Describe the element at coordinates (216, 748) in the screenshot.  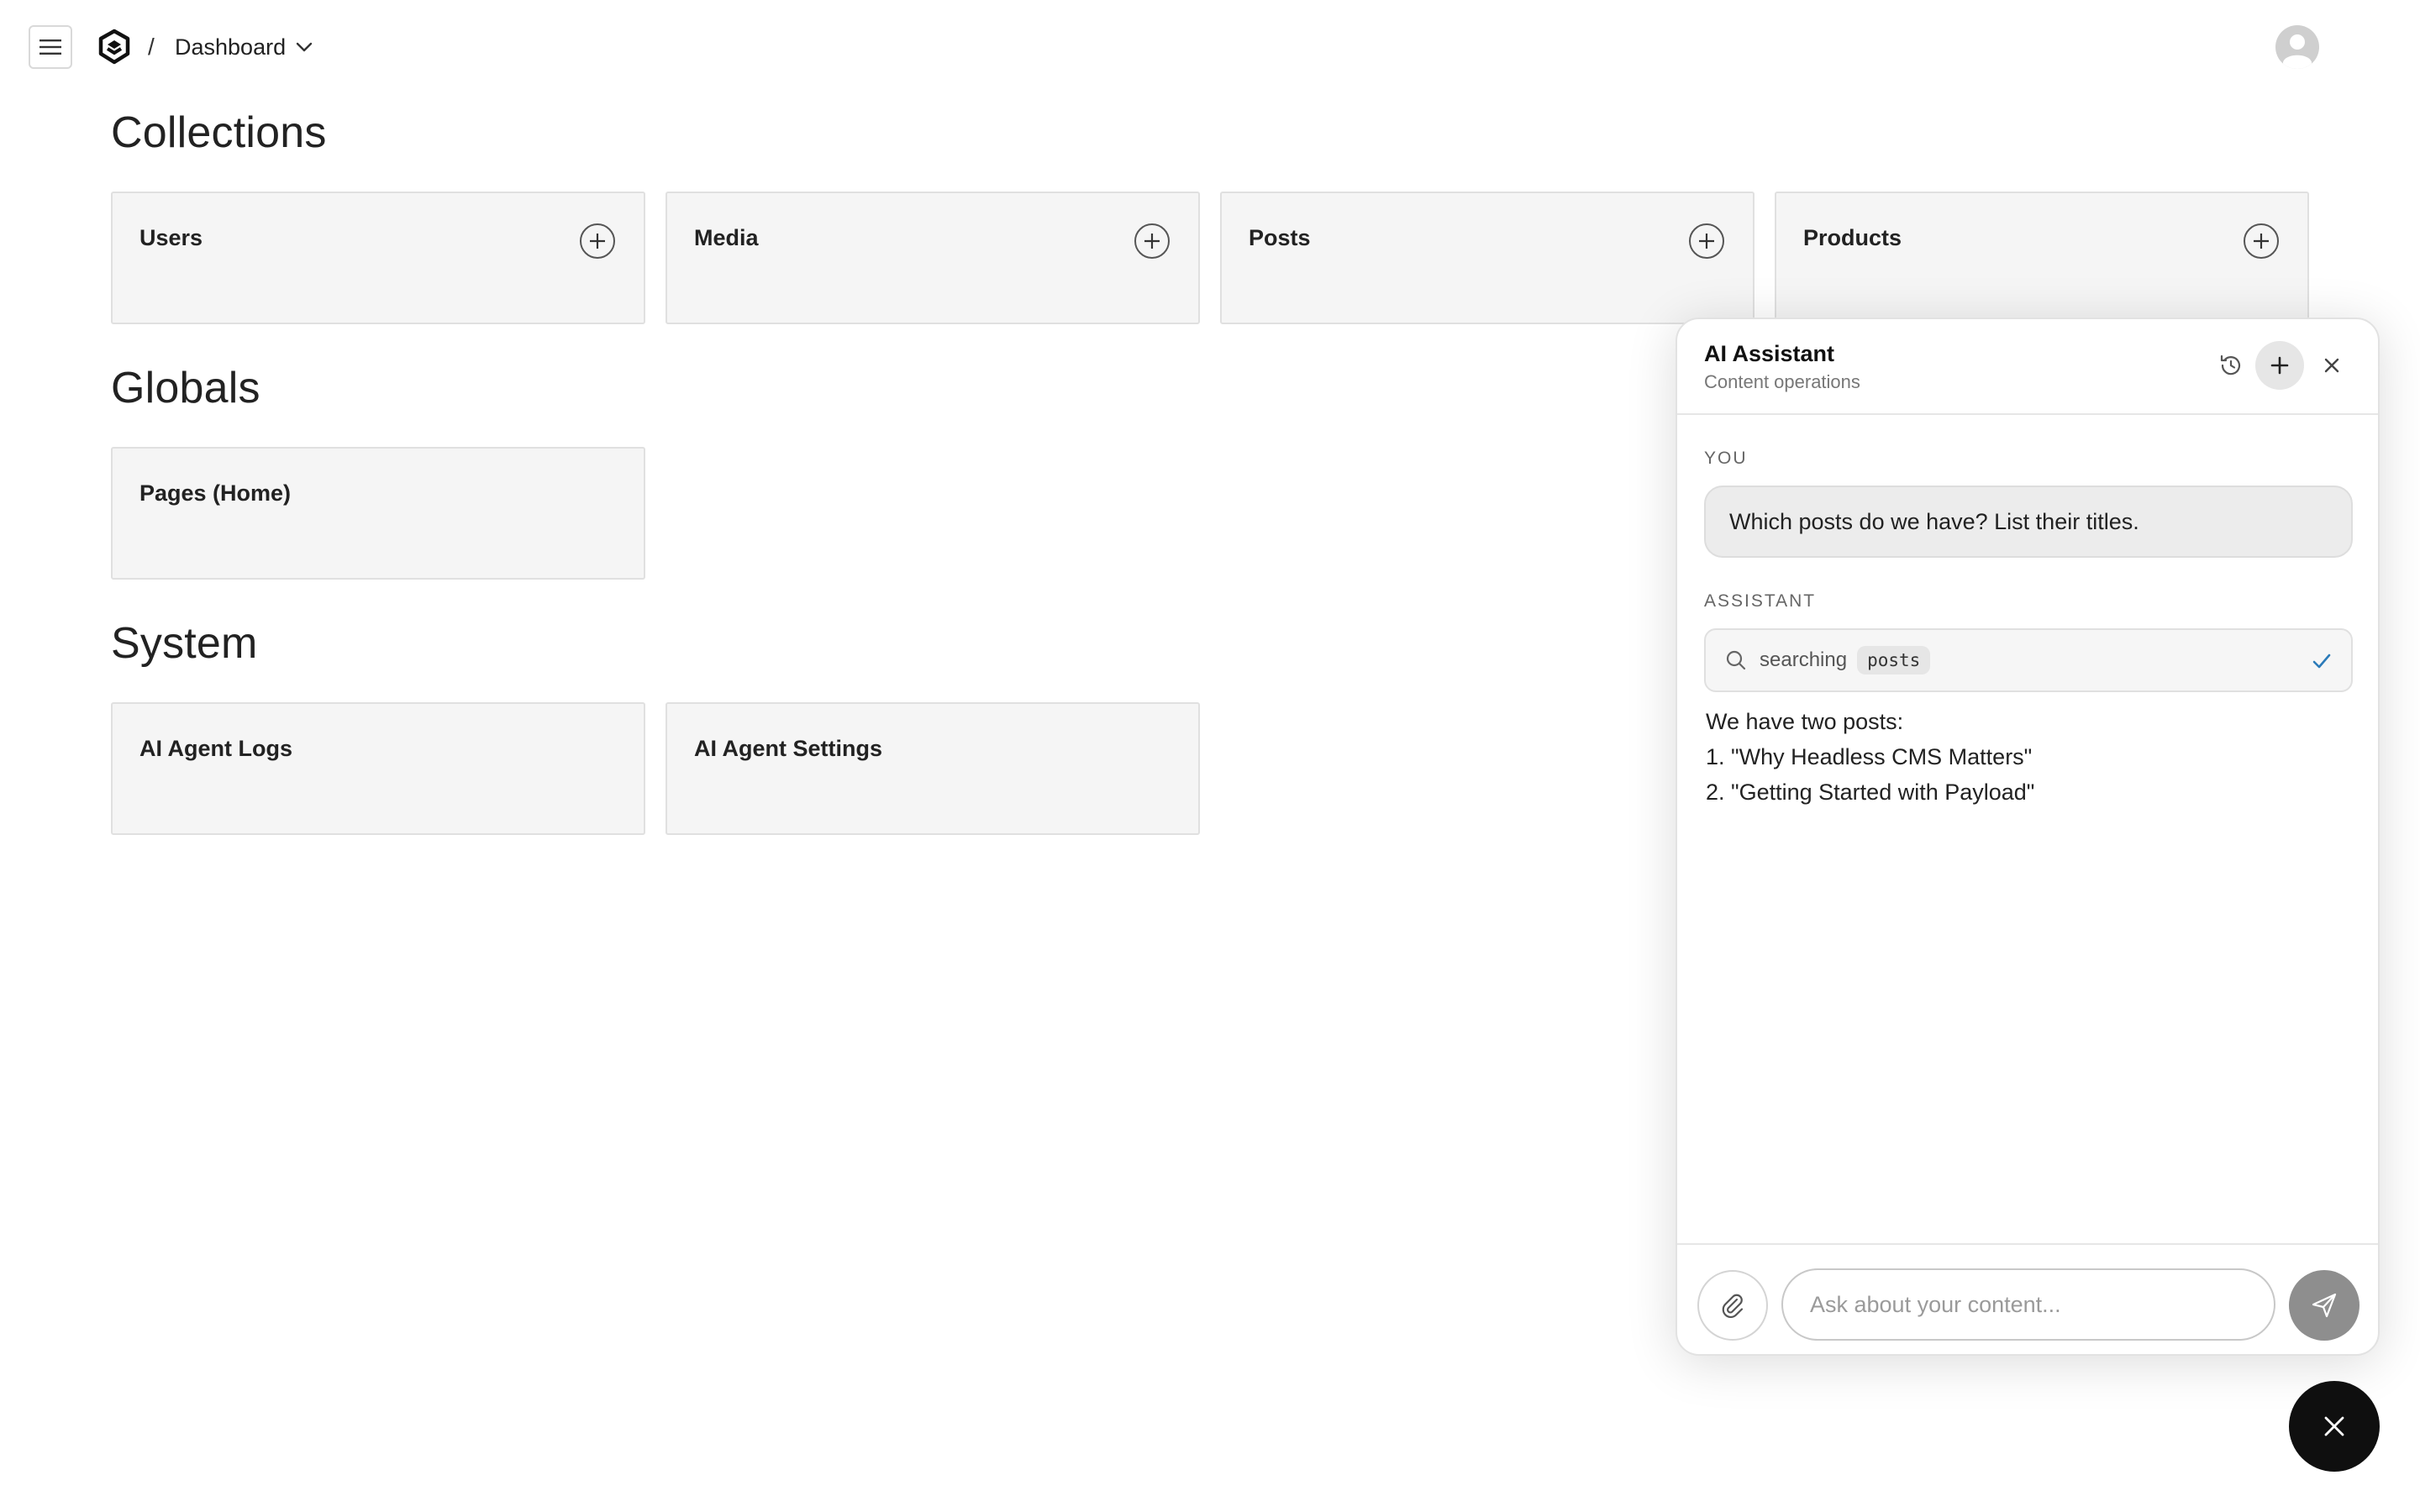
I see `card-label: AI Agent Logs` at that location.